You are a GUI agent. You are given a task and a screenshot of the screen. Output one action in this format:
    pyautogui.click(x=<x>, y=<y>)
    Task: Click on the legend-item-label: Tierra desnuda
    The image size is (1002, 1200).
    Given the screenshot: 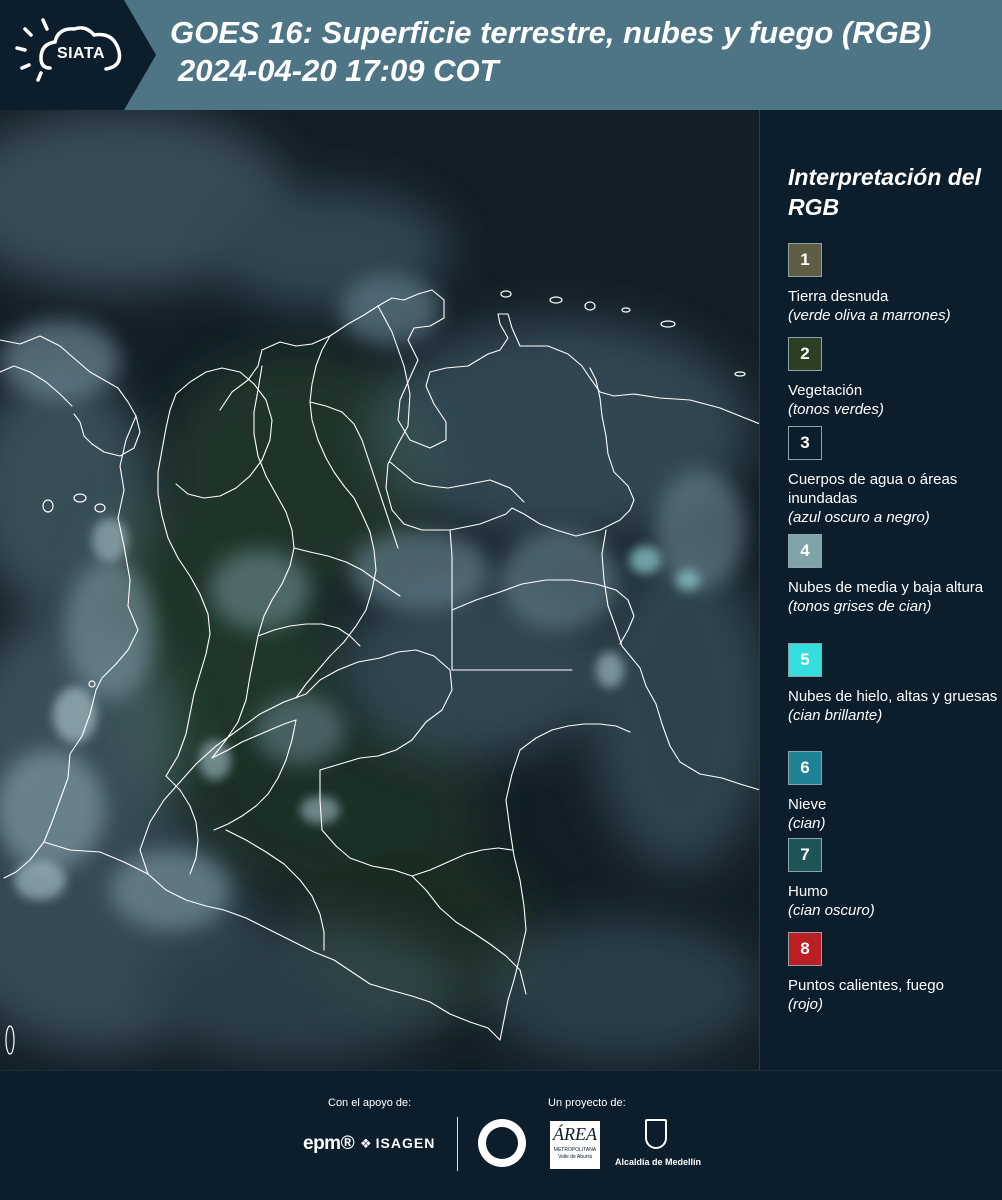 What is the action you would take?
    pyautogui.click(x=838, y=296)
    